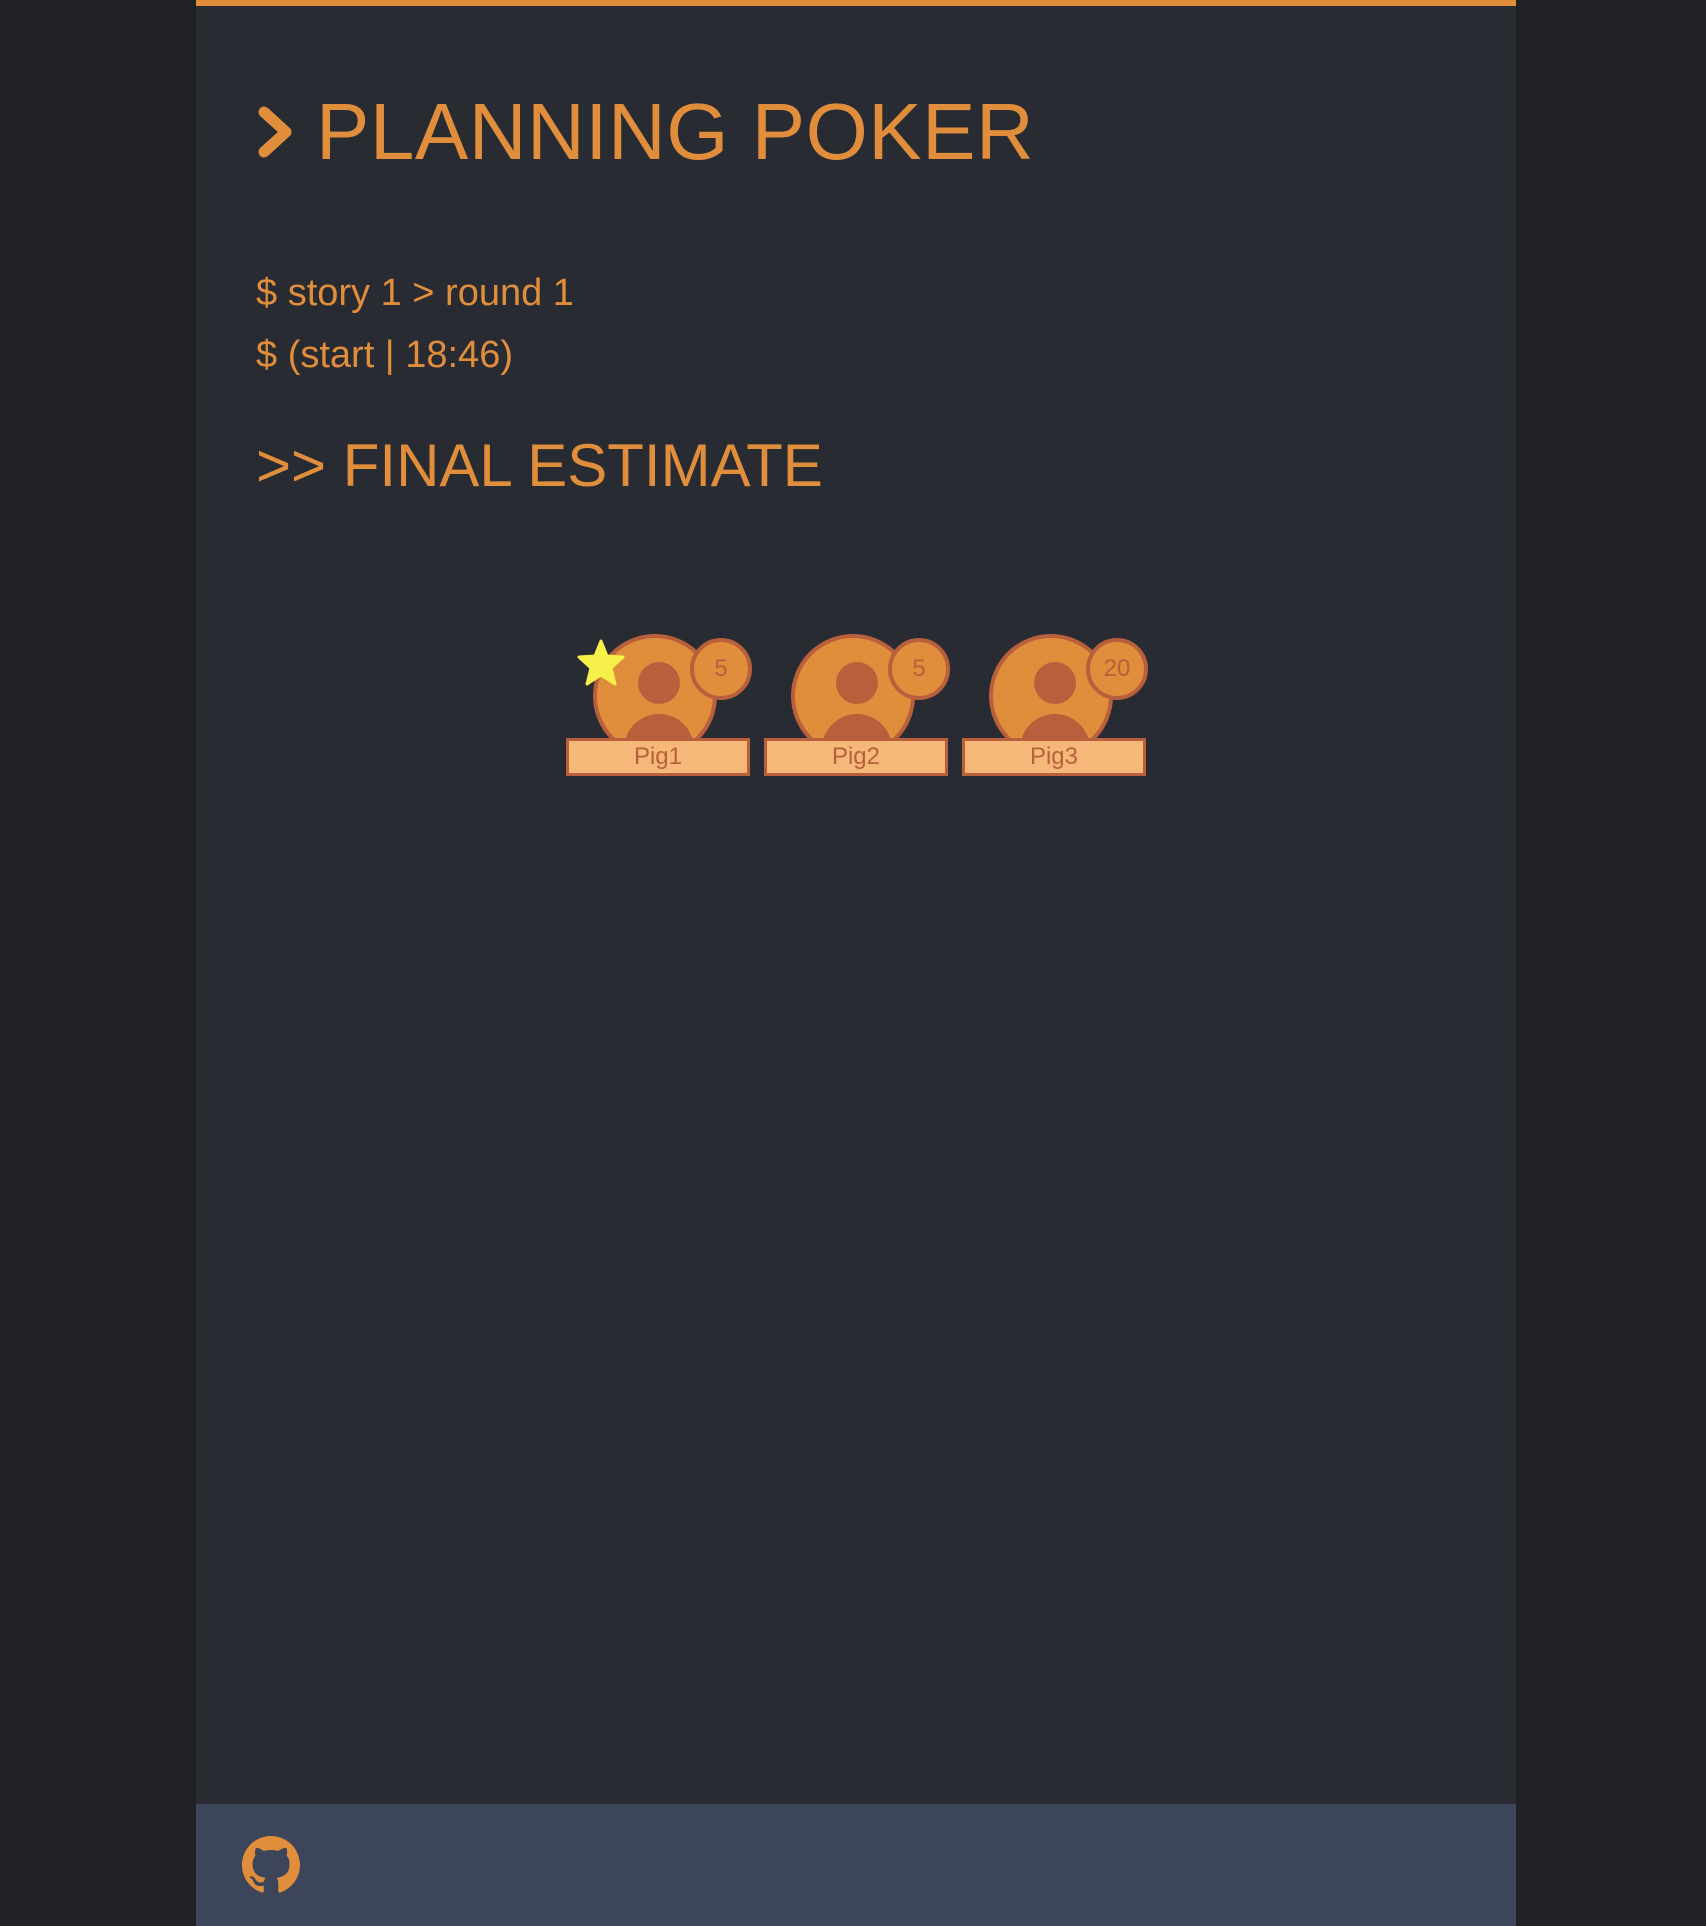  What do you see at coordinates (384, 355) in the screenshot?
I see `status-line: $ (start | 18:46)` at bounding box center [384, 355].